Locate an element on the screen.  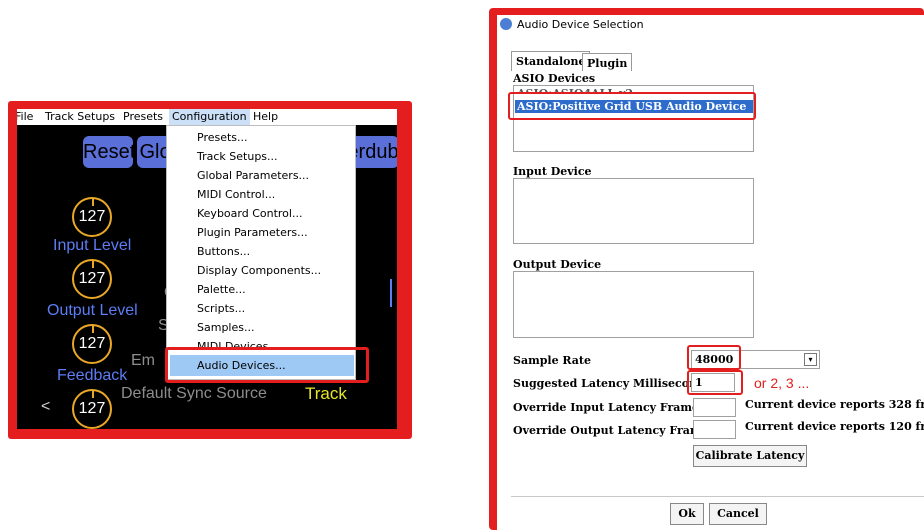
audio-devices-highlight-box is located at coordinates (267, 365).